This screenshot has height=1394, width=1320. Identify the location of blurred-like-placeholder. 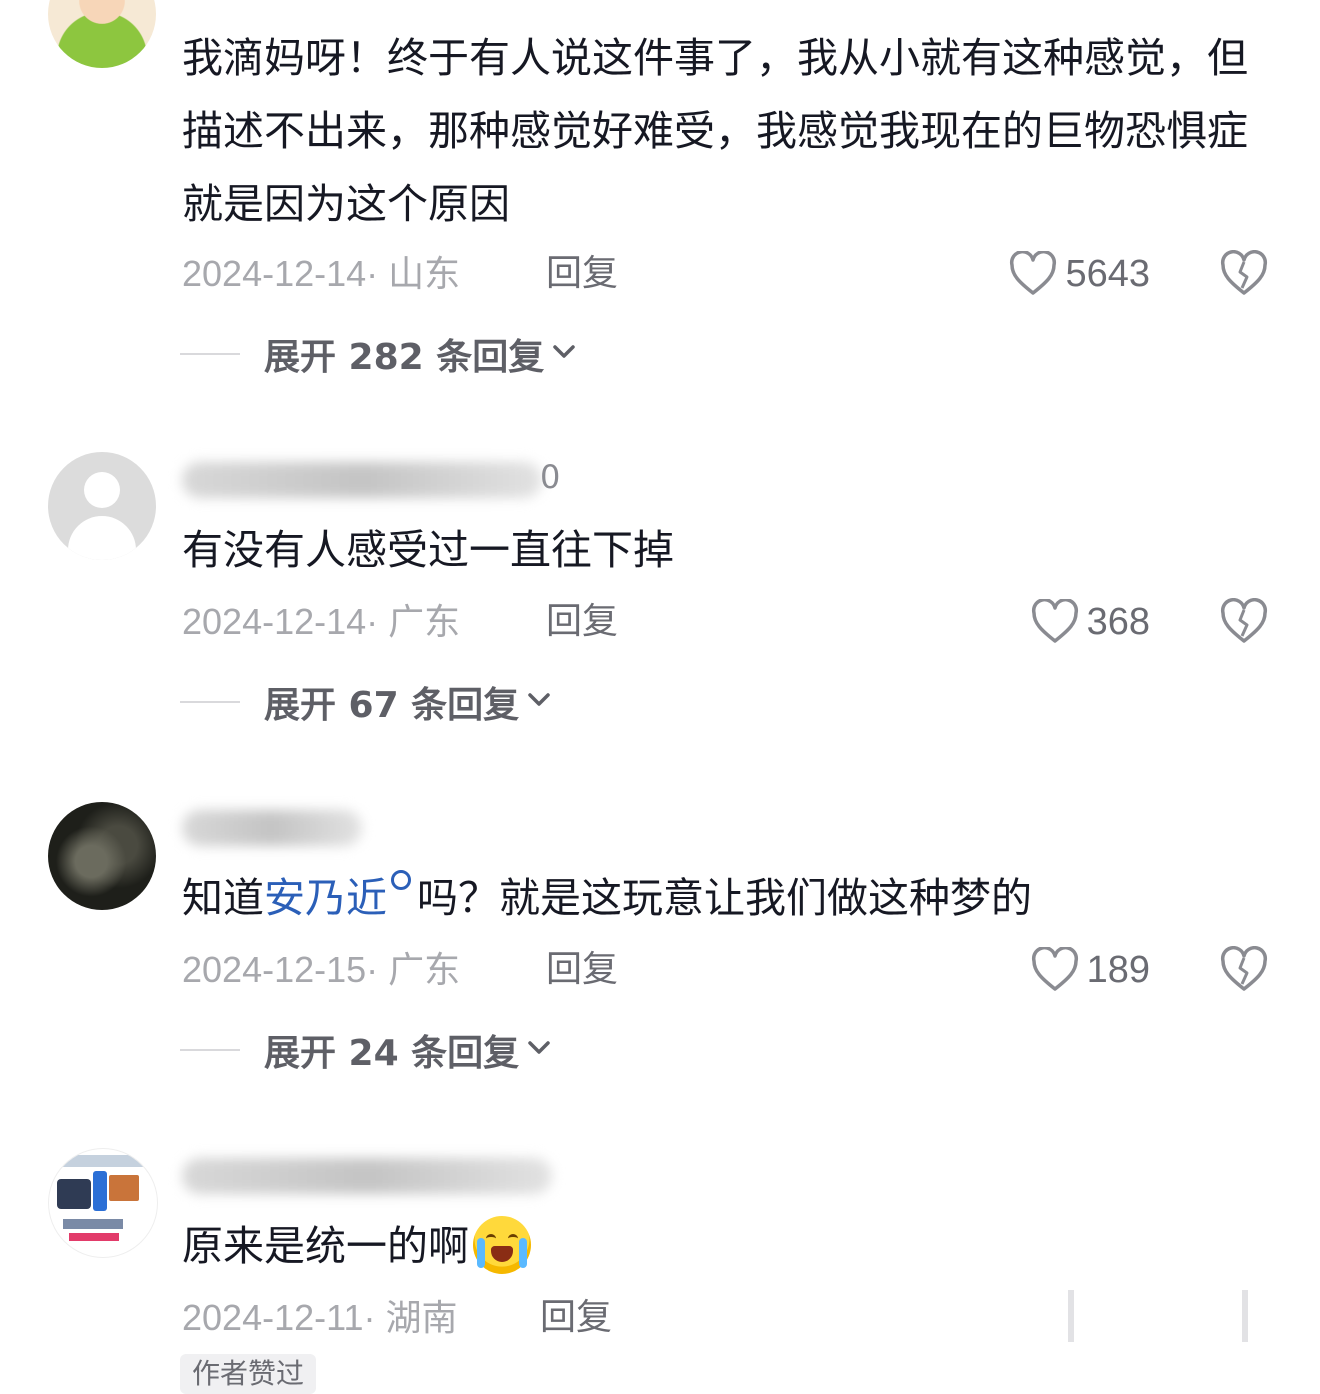
(1071, 1316).